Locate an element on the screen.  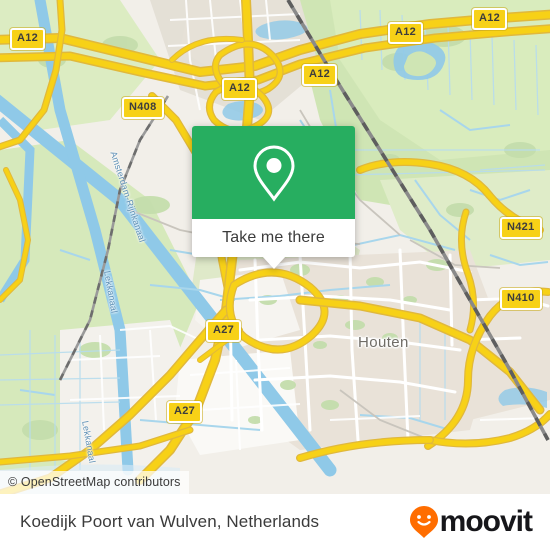
moovit-logo: moovit is located at coordinates (471, 522).